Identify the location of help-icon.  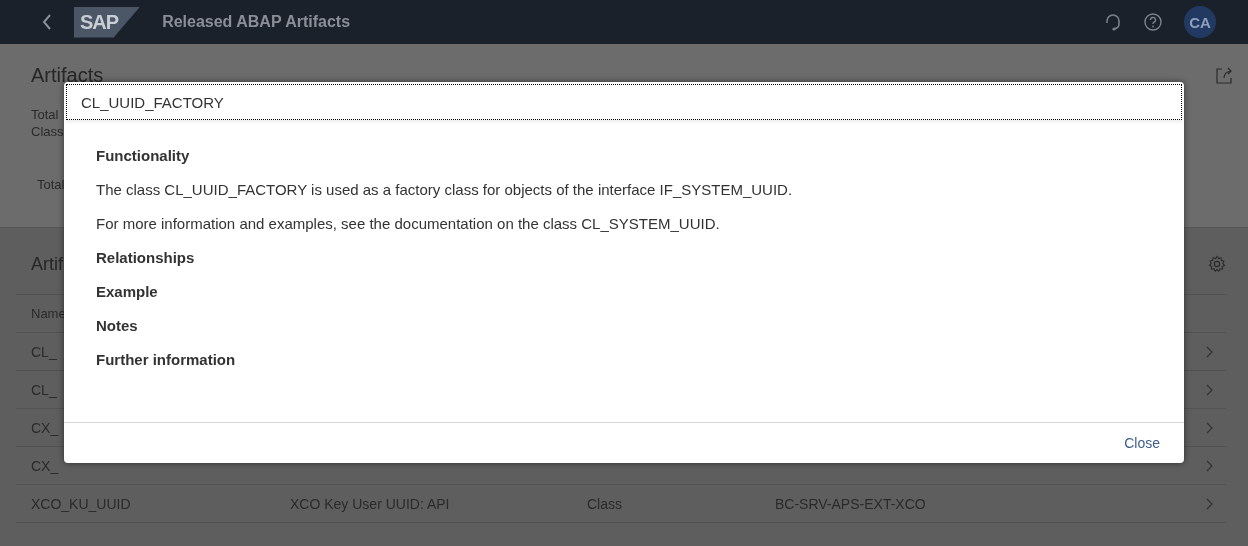
(1153, 22).